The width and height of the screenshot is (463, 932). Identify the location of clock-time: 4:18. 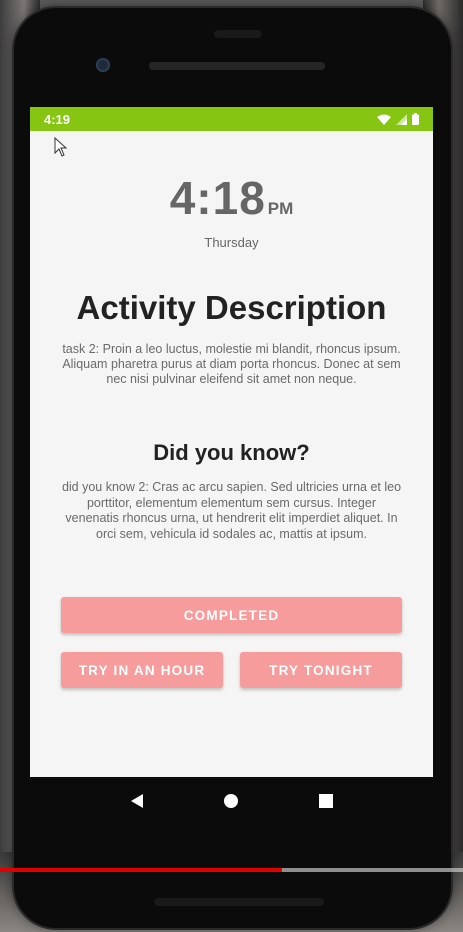
(217, 198).